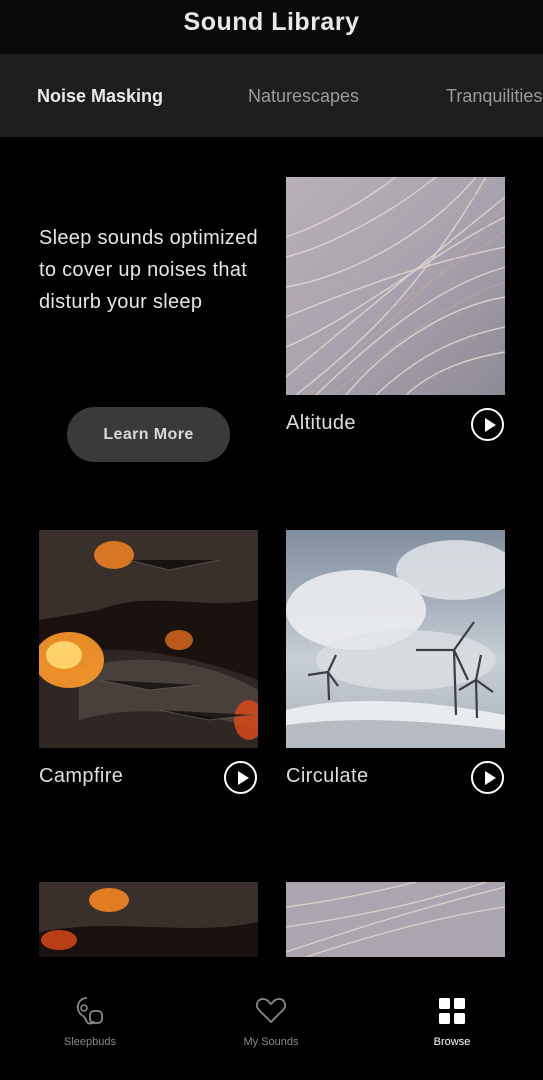  I want to click on tab-naturescapes: Naturescapes, so click(303, 96).